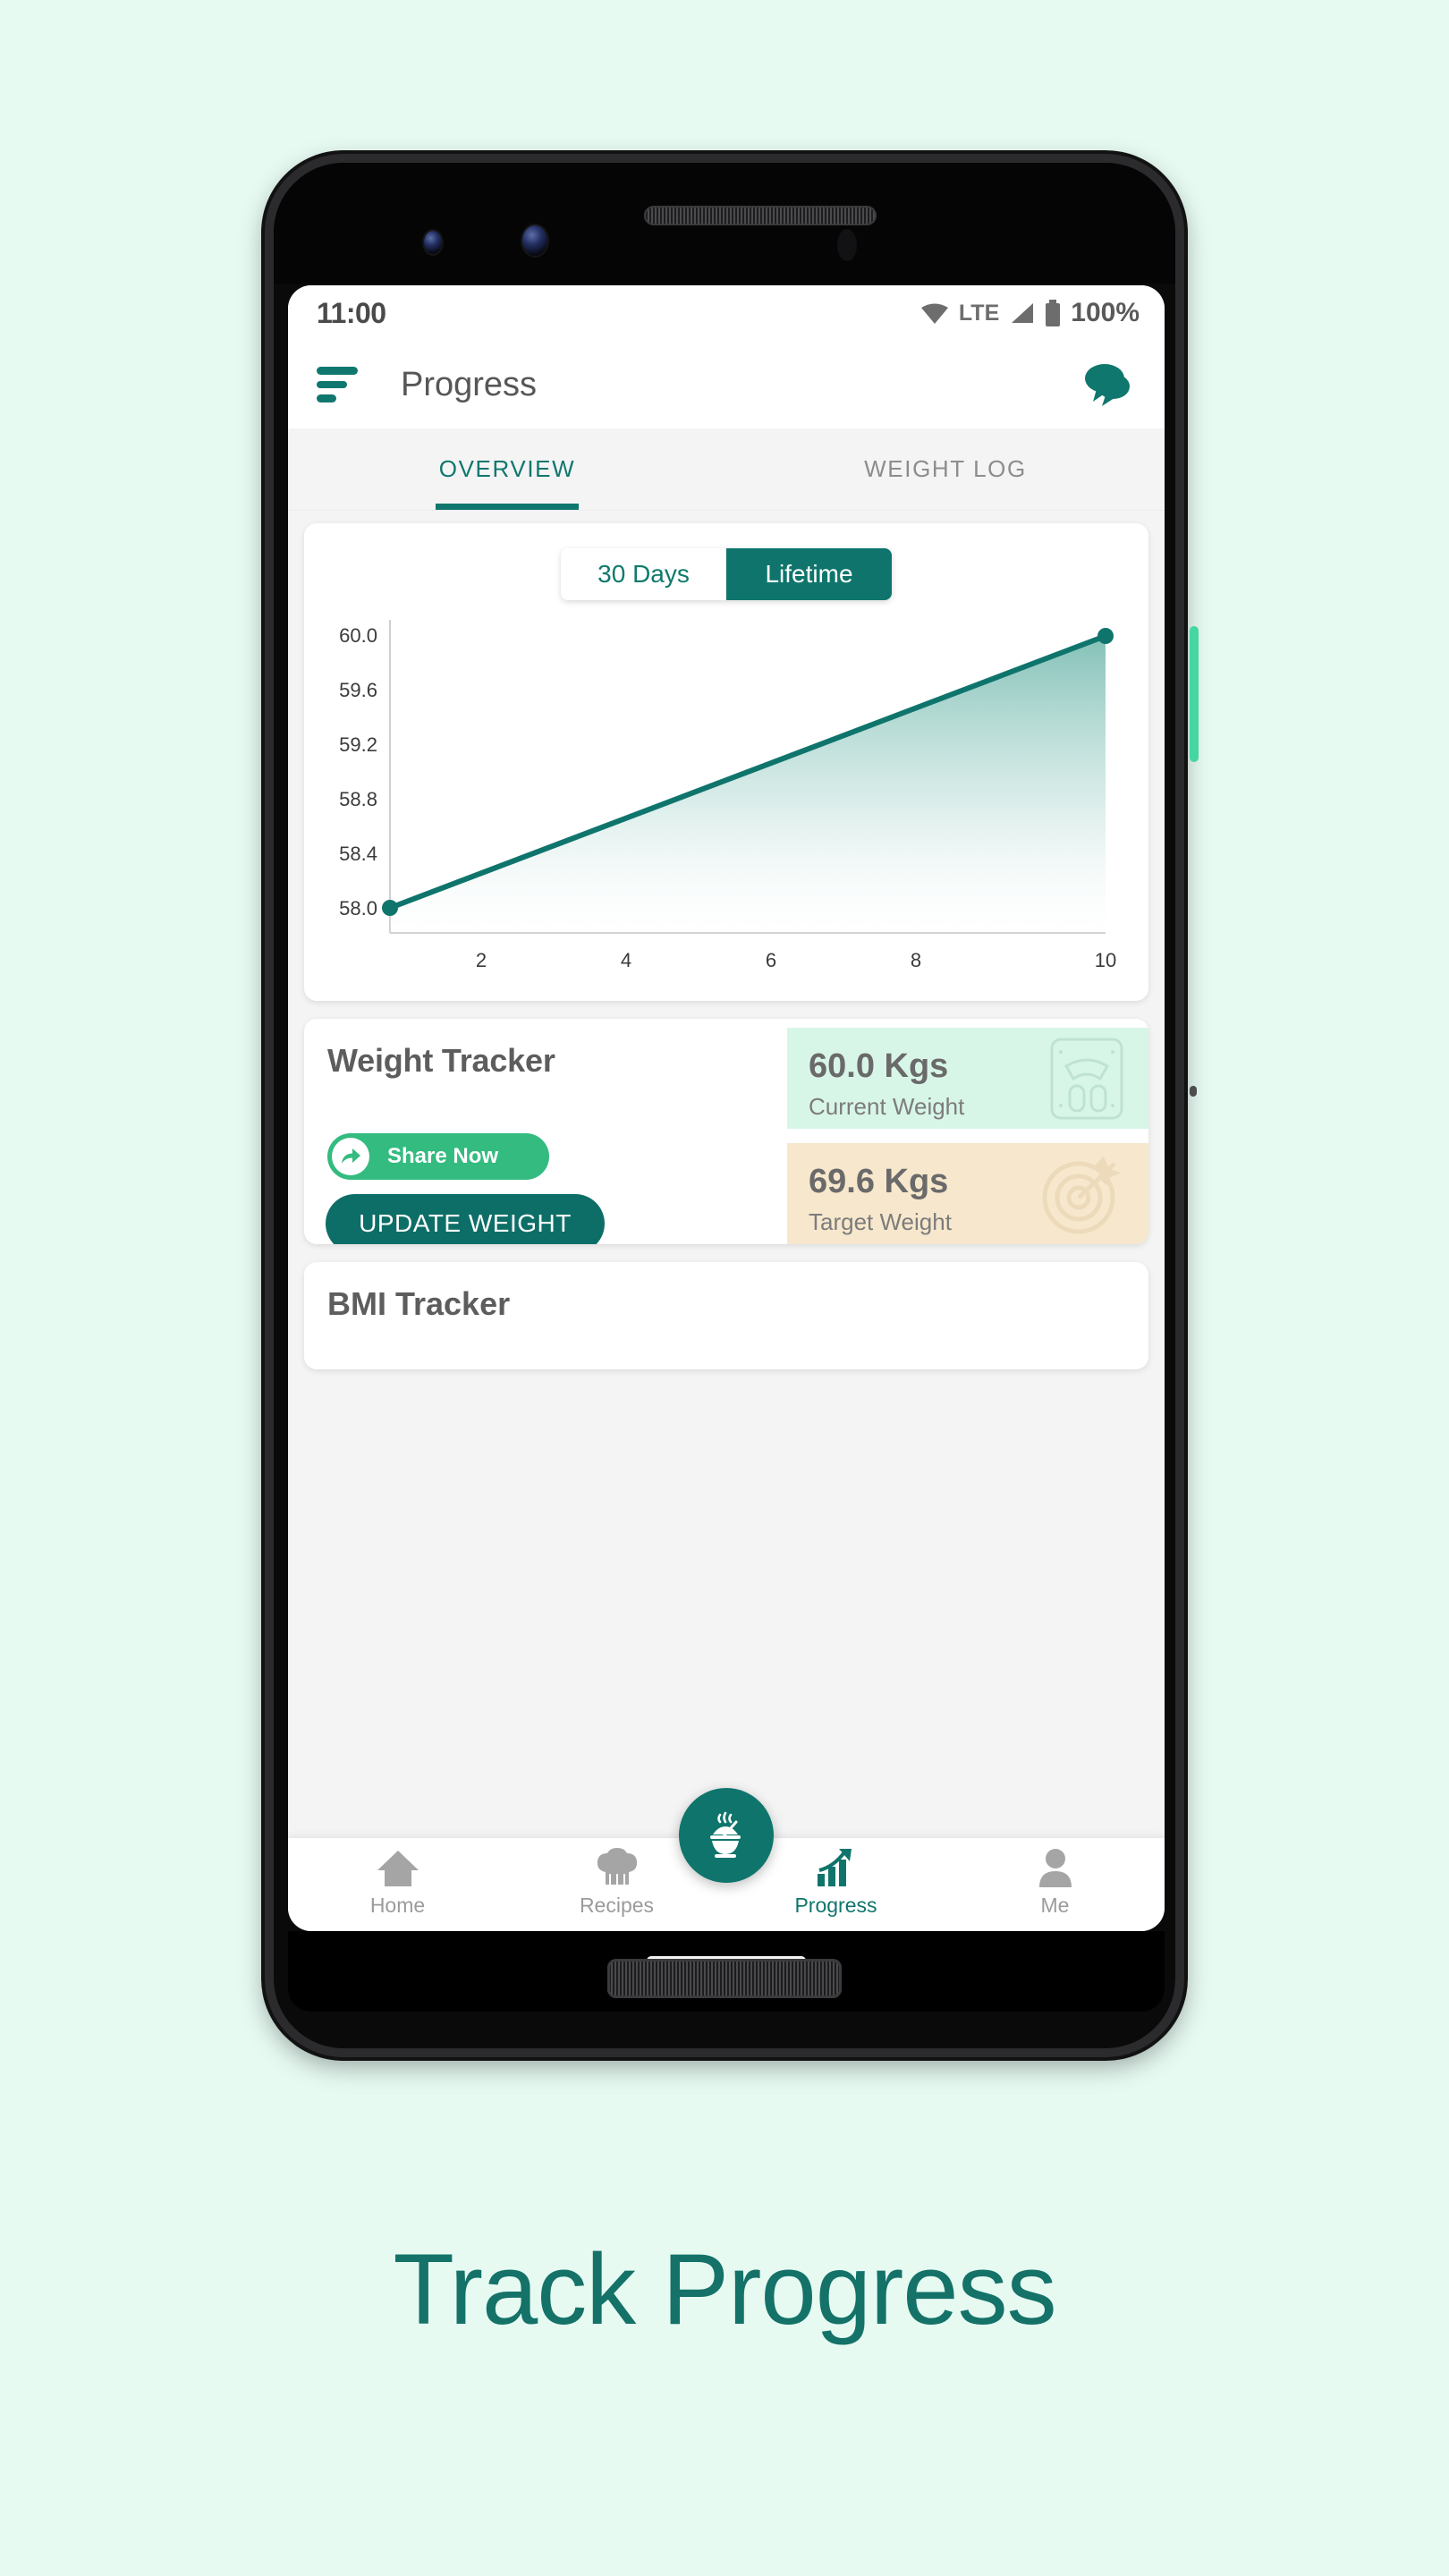 The image size is (1449, 2576). What do you see at coordinates (835, 1905) in the screenshot?
I see `bottom-nav-label-progress: Progress` at bounding box center [835, 1905].